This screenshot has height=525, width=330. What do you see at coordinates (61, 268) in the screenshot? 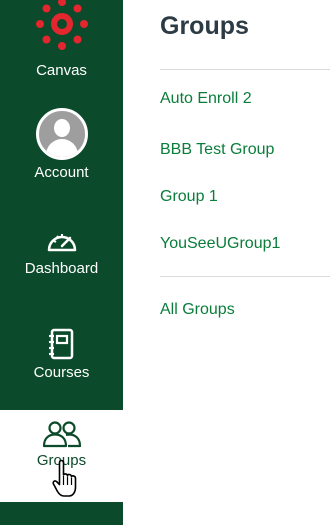
I see `nav-item-label: Dashboard` at bounding box center [61, 268].